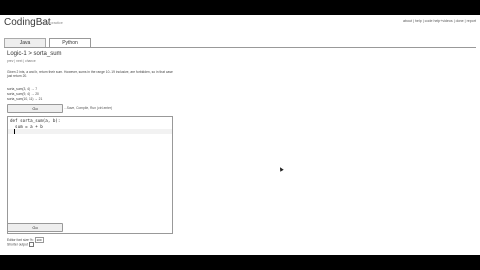 The height and width of the screenshot is (270, 480). I want to click on chance-link: chance, so click(30, 61).